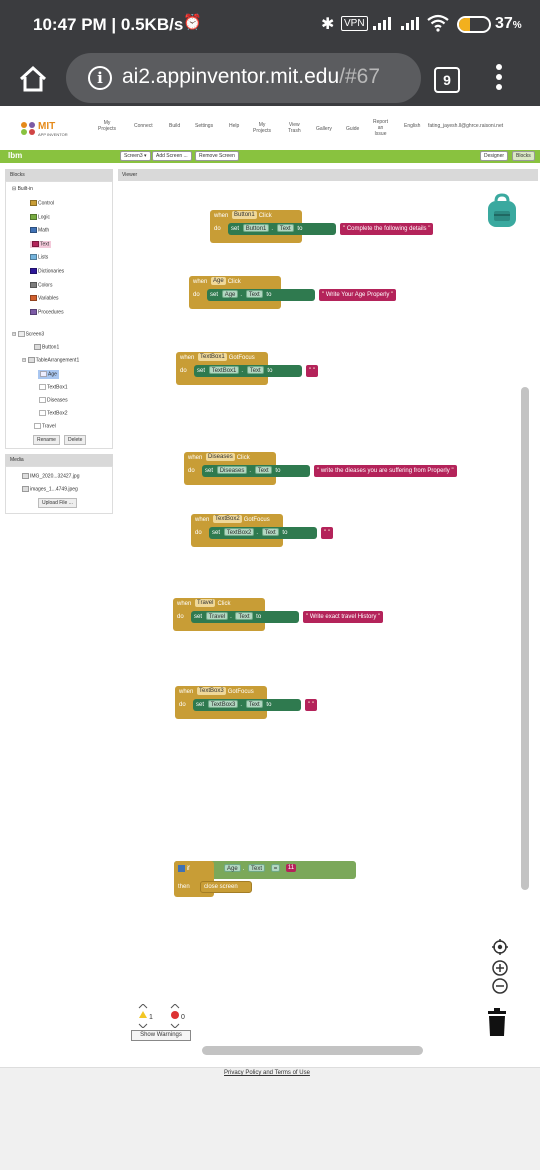 The image size is (540, 1170). I want to click on zoom-controls, so click(500, 966).